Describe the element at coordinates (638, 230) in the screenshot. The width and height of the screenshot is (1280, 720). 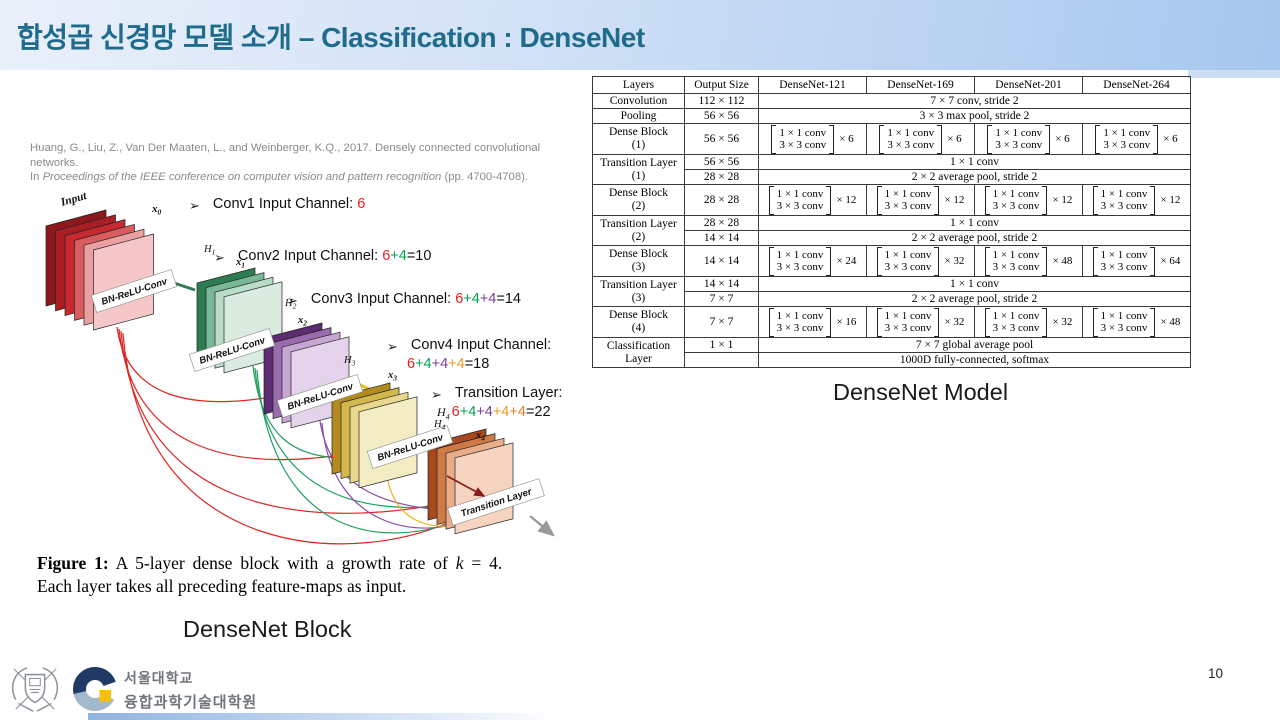
I see `transition-layer-2-label-cell: Transition Layer (2)` at that location.